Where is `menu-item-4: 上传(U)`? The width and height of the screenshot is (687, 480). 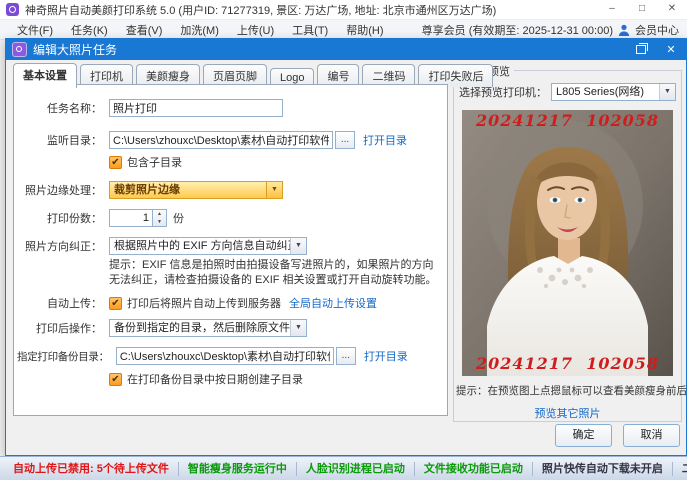 menu-item-4: 上传(U) is located at coordinates (255, 30).